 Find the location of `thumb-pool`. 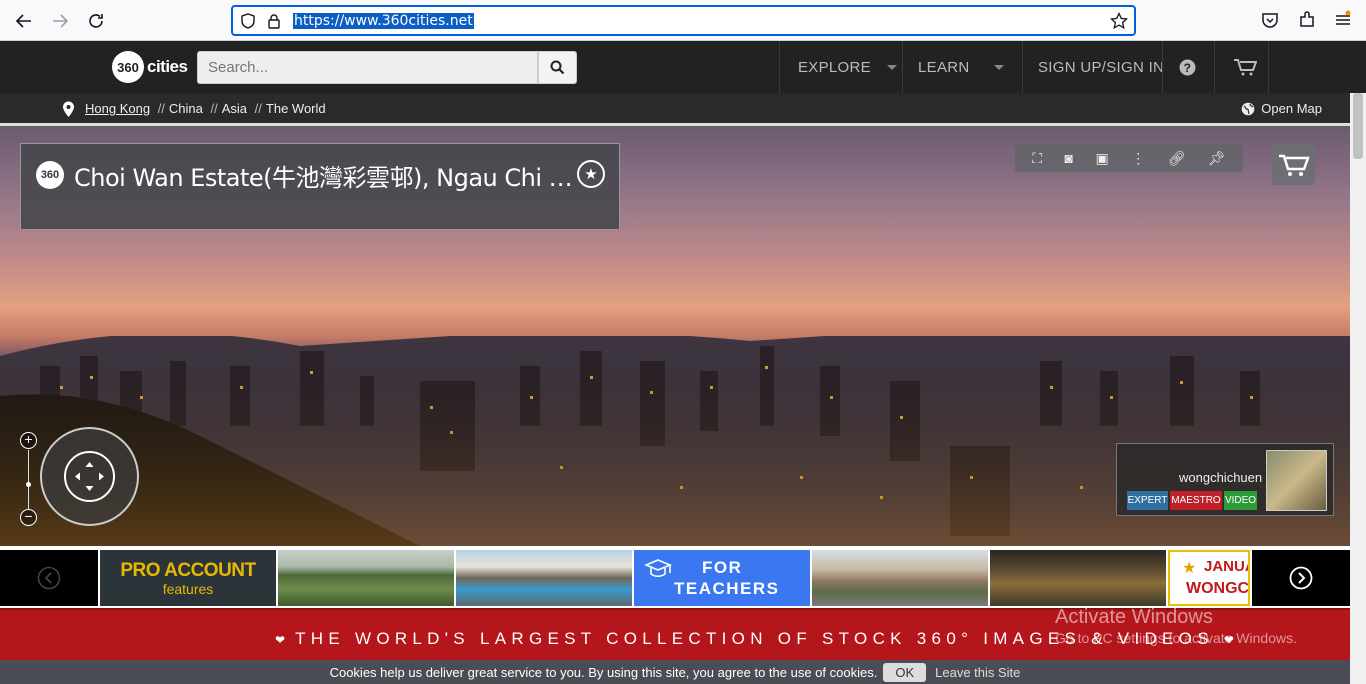

thumb-pool is located at coordinates (544, 578).